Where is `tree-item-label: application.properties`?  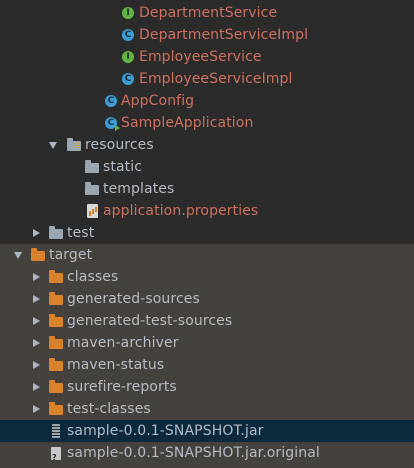 tree-item-label: application.properties is located at coordinates (181, 211).